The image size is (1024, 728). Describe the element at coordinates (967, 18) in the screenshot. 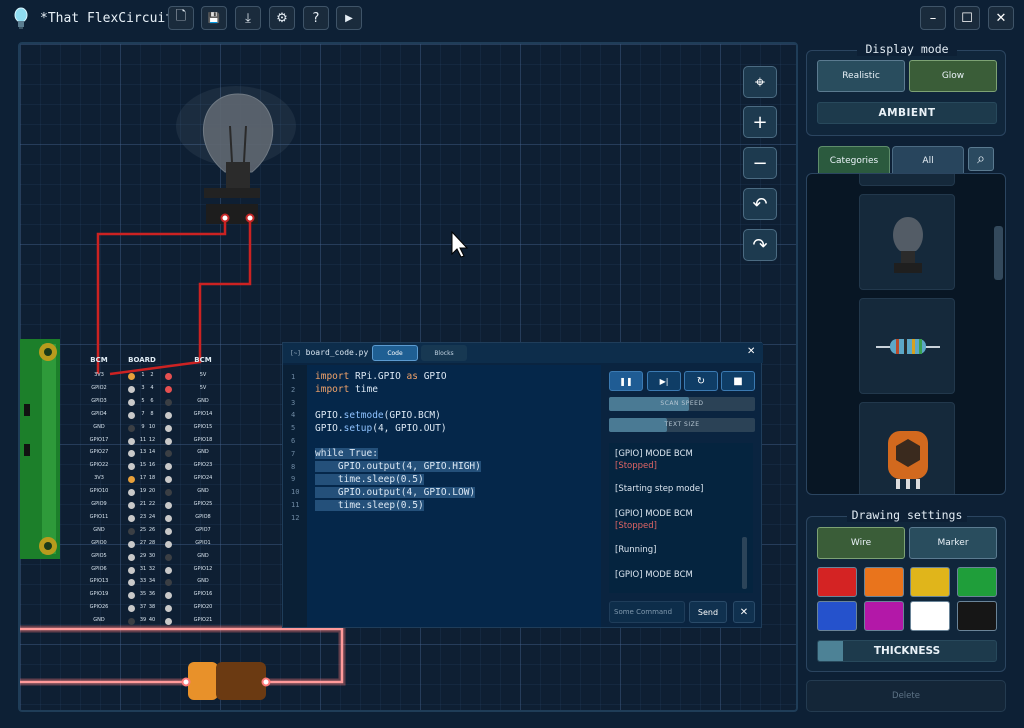

I see `maximize-button: ☐` at that location.